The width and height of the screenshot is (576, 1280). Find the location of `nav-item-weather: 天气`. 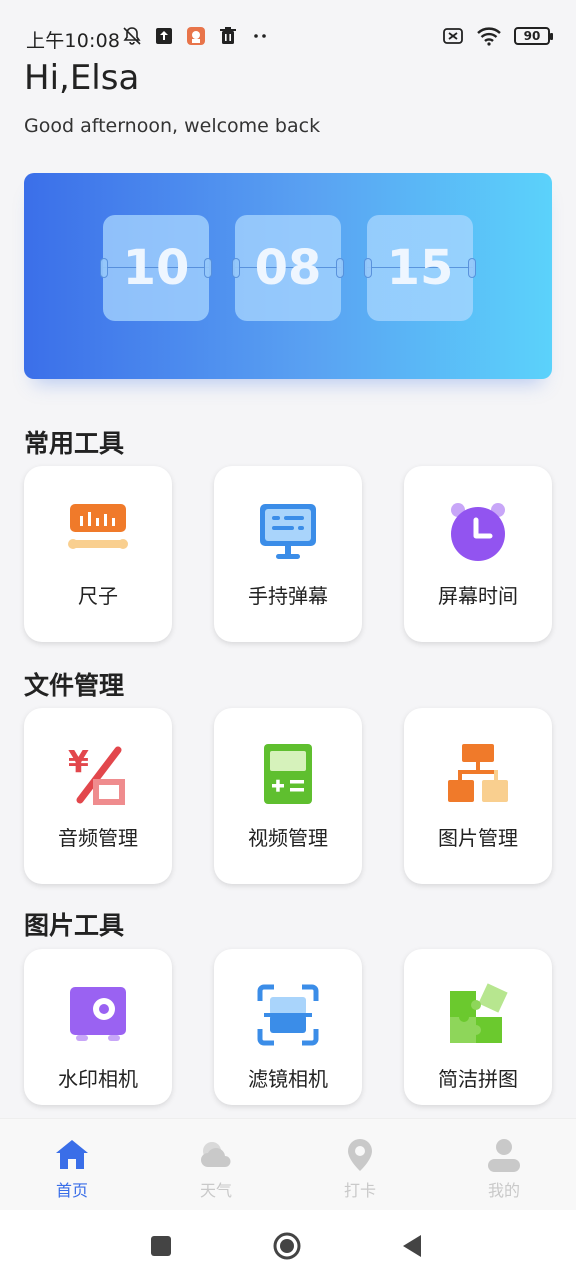

nav-item-weather: 天气 is located at coordinates (216, 1169).